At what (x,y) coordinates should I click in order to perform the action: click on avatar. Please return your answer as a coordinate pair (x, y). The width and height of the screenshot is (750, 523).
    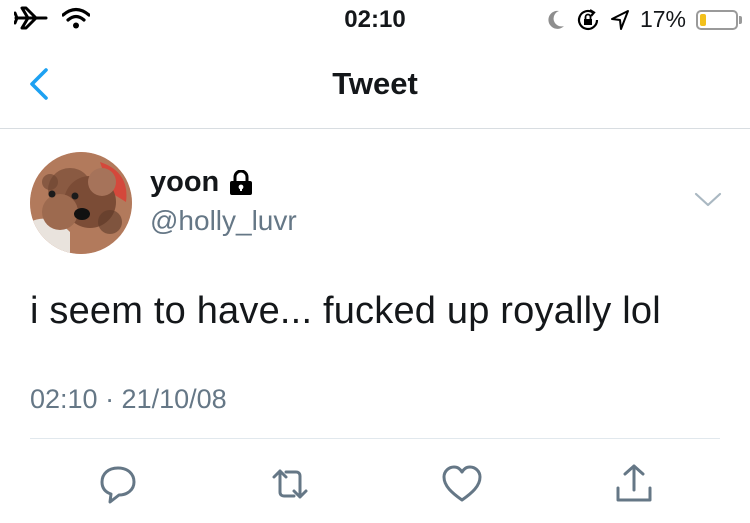
    Looking at the image, I should click on (81, 203).